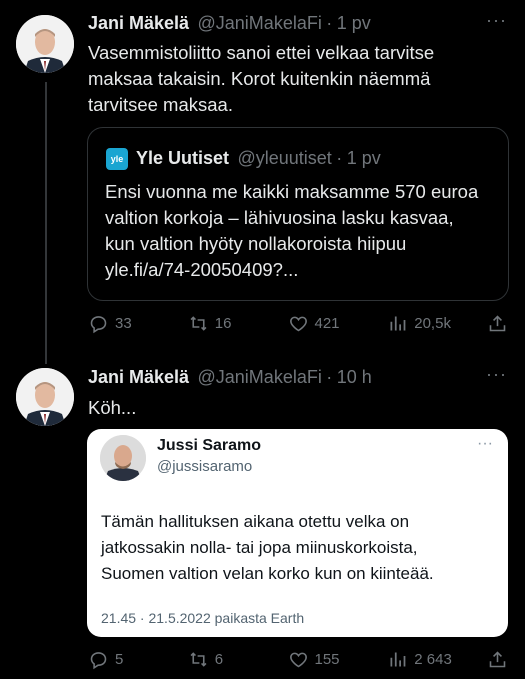 This screenshot has height=679, width=525. Describe the element at coordinates (123, 323) in the screenshot. I see `reply-count: 33` at that location.